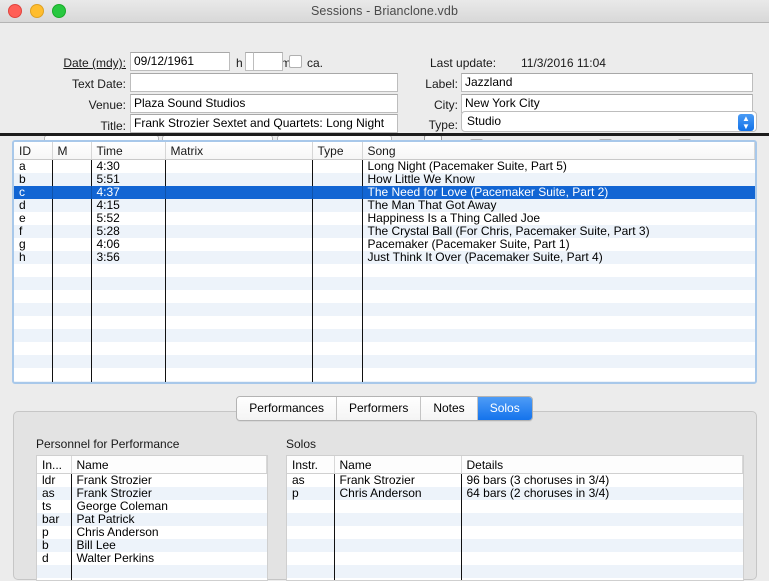 The height and width of the screenshot is (581, 769). What do you see at coordinates (384, 244) in the screenshot?
I see `table-row: g4:06Pacemaker (Pacemaker Suite, Part 1)` at bounding box center [384, 244].